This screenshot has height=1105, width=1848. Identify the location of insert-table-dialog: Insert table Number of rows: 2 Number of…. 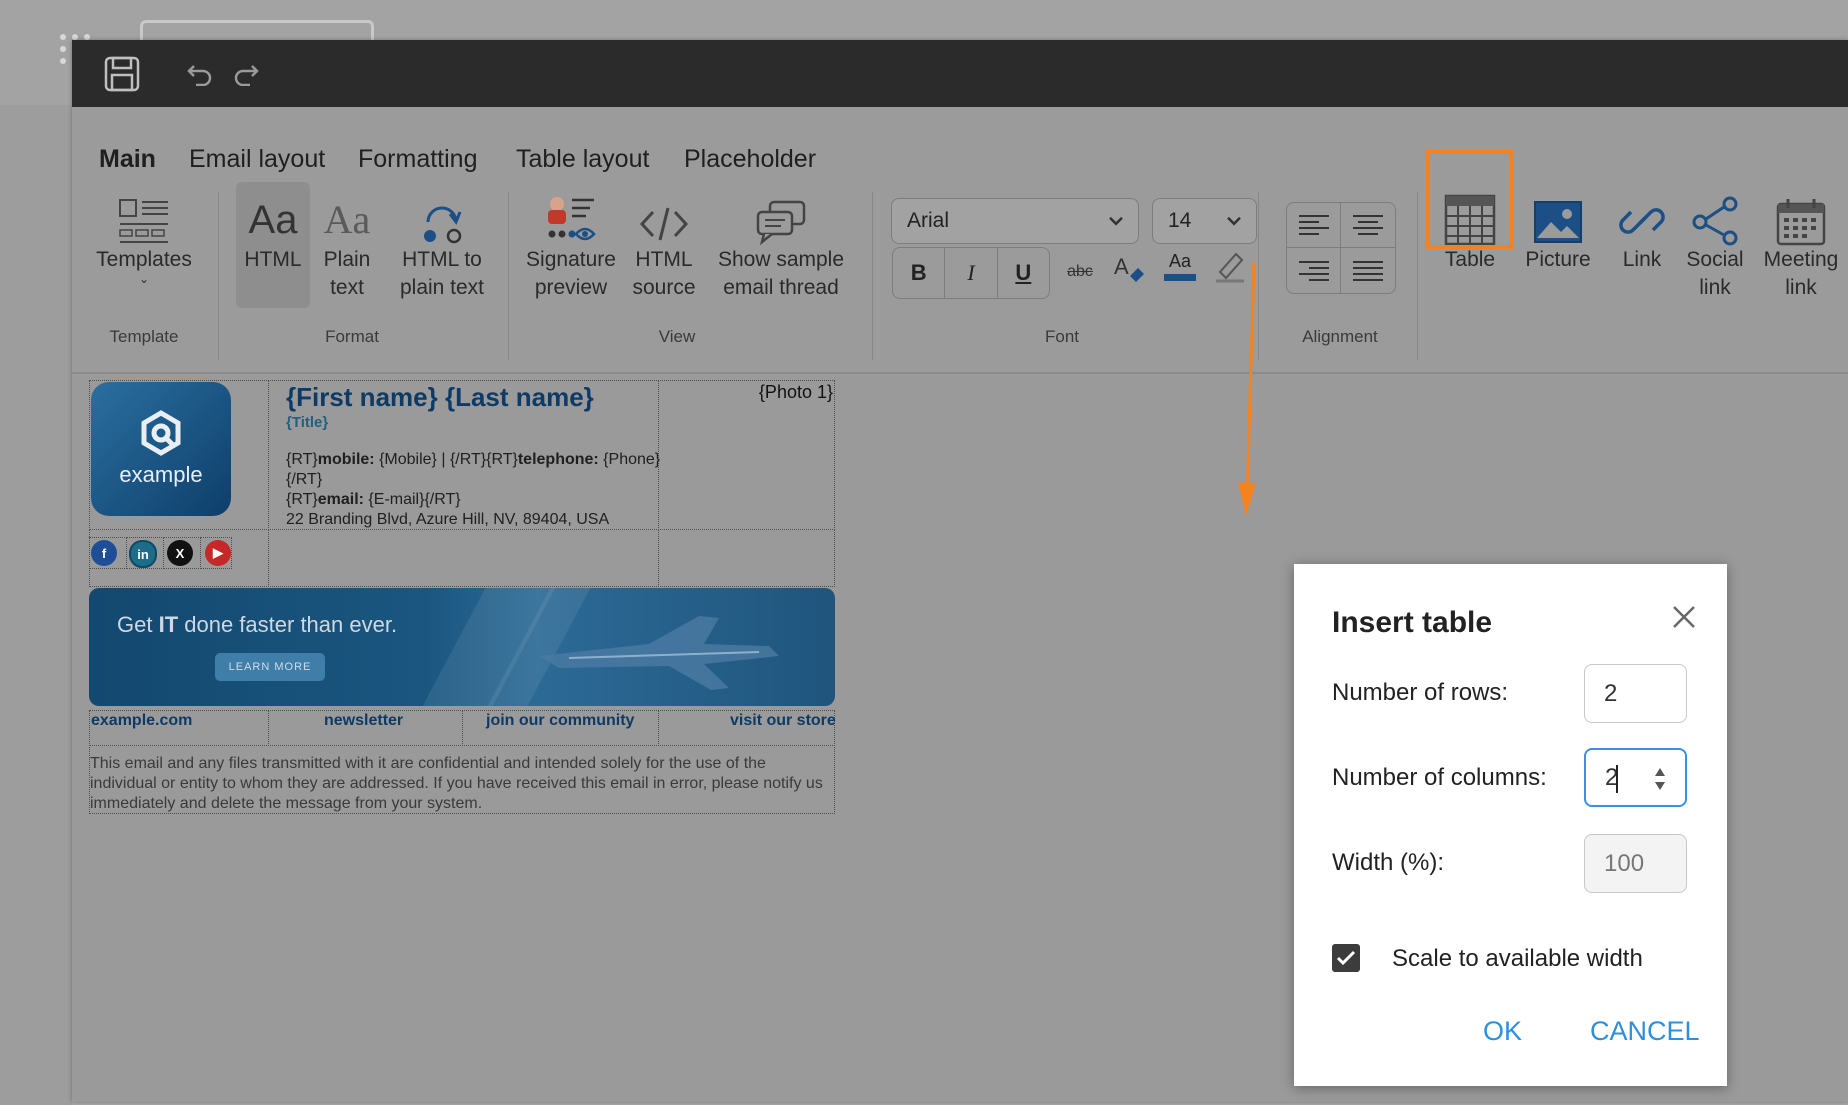
(1510, 825).